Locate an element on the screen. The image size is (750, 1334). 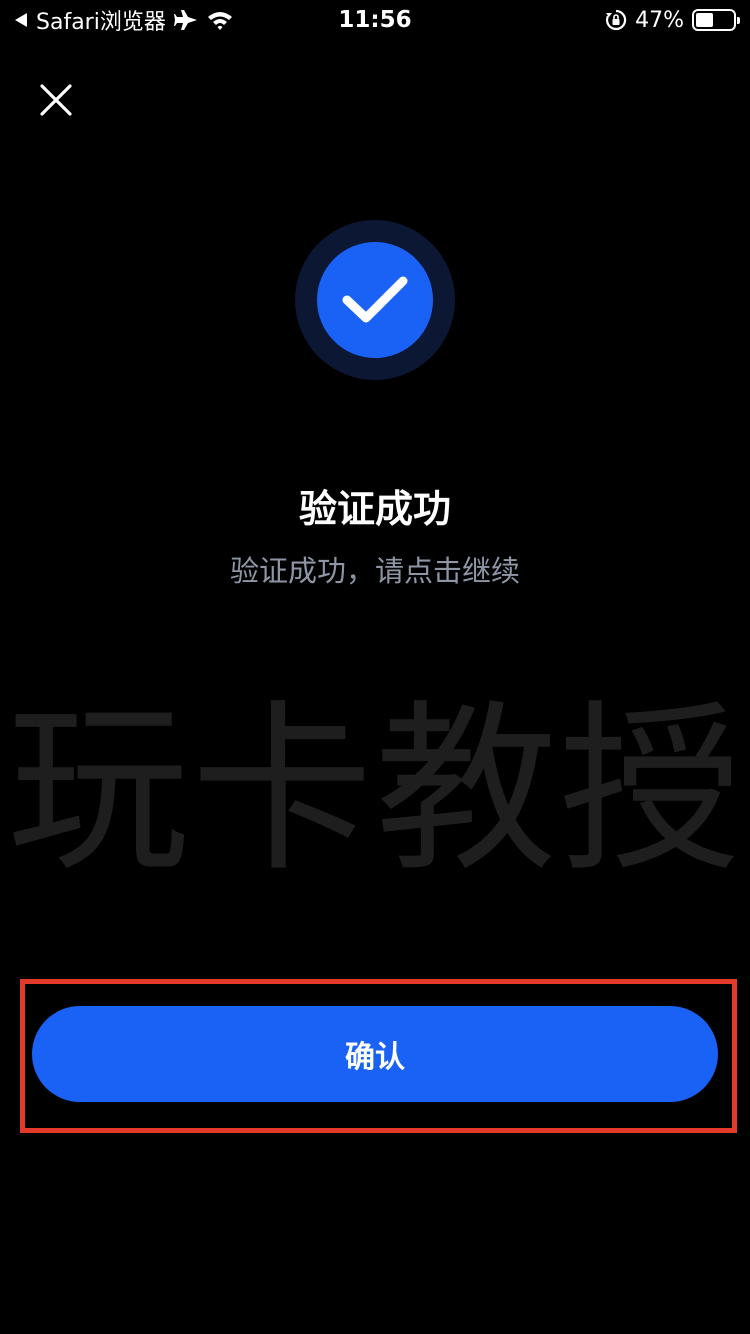
close-button is located at coordinates (56, 100).